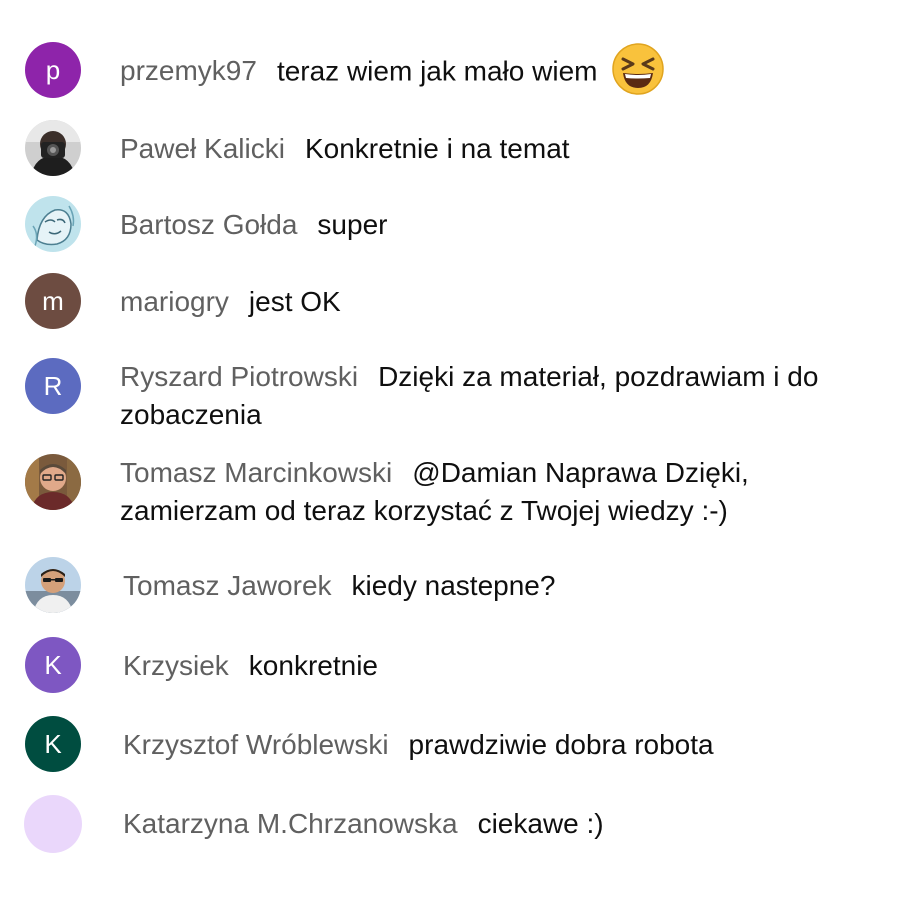 This screenshot has width=900, height=900. I want to click on avatar: p, so click(53, 70).